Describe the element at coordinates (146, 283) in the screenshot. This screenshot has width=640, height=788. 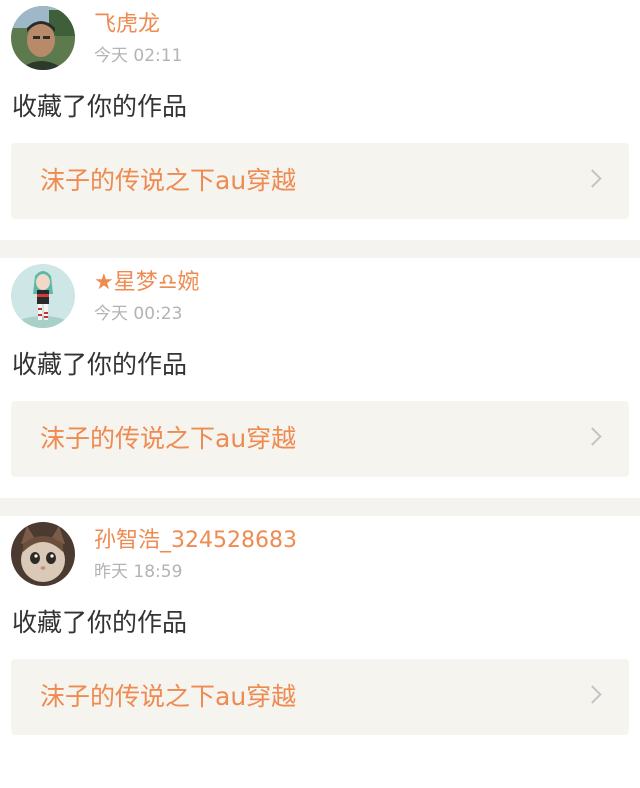
I see `username: ★星梦♎婉` at that location.